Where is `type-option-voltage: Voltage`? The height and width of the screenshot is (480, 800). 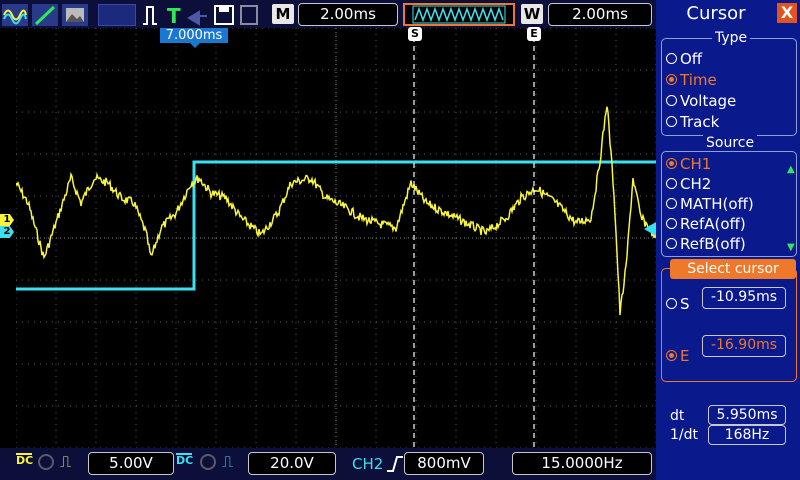 type-option-voltage: Voltage is located at coordinates (701, 101).